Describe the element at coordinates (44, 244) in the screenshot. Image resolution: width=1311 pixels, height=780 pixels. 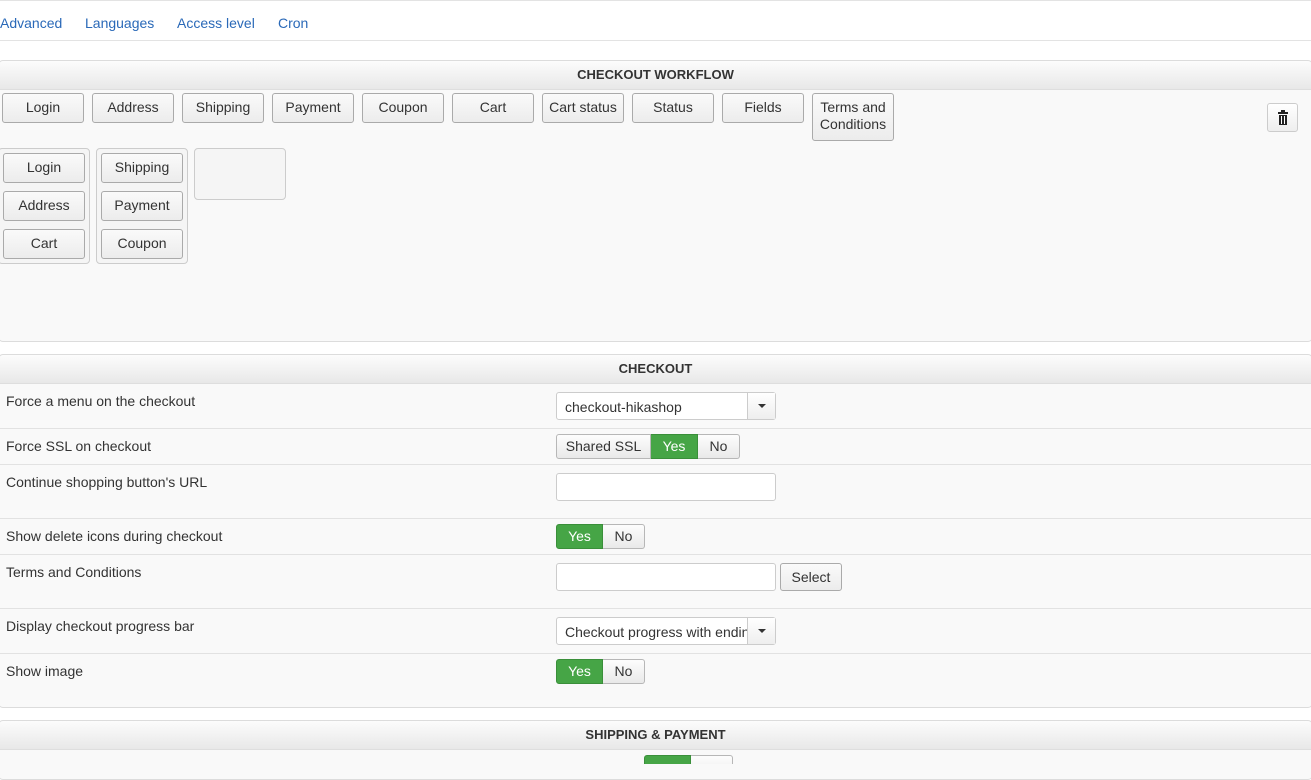
I see `workflow-step1-cart: Cart` at that location.